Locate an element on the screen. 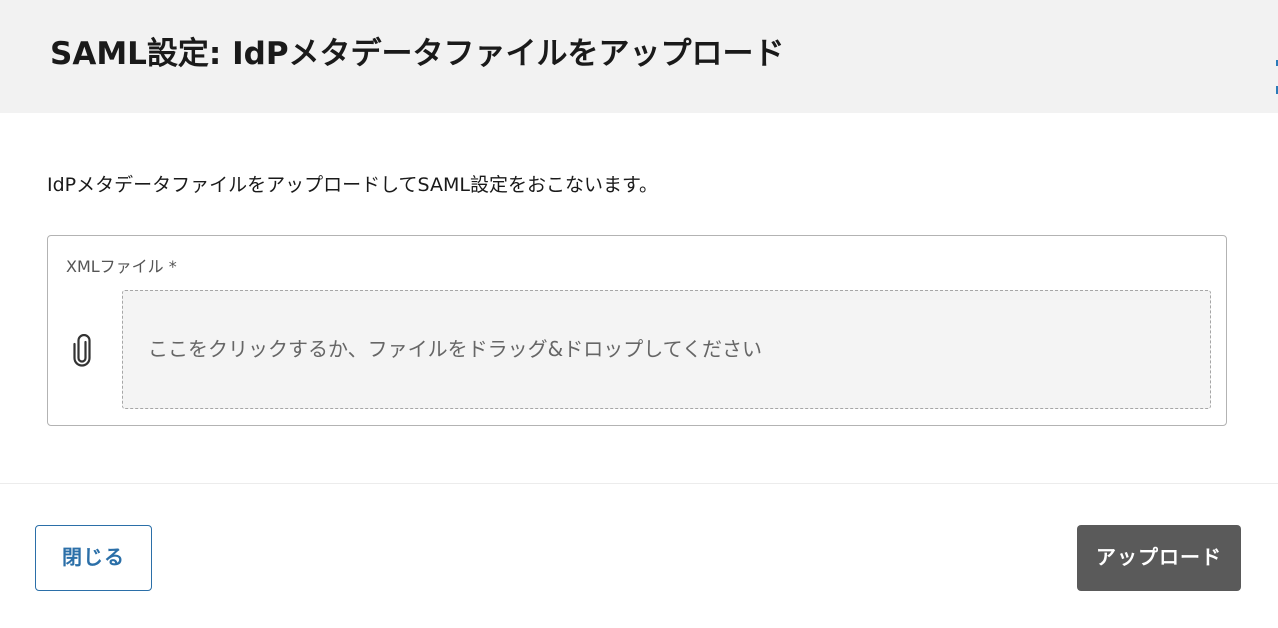 This screenshot has height=628, width=1278. footer-divider is located at coordinates (639, 483).